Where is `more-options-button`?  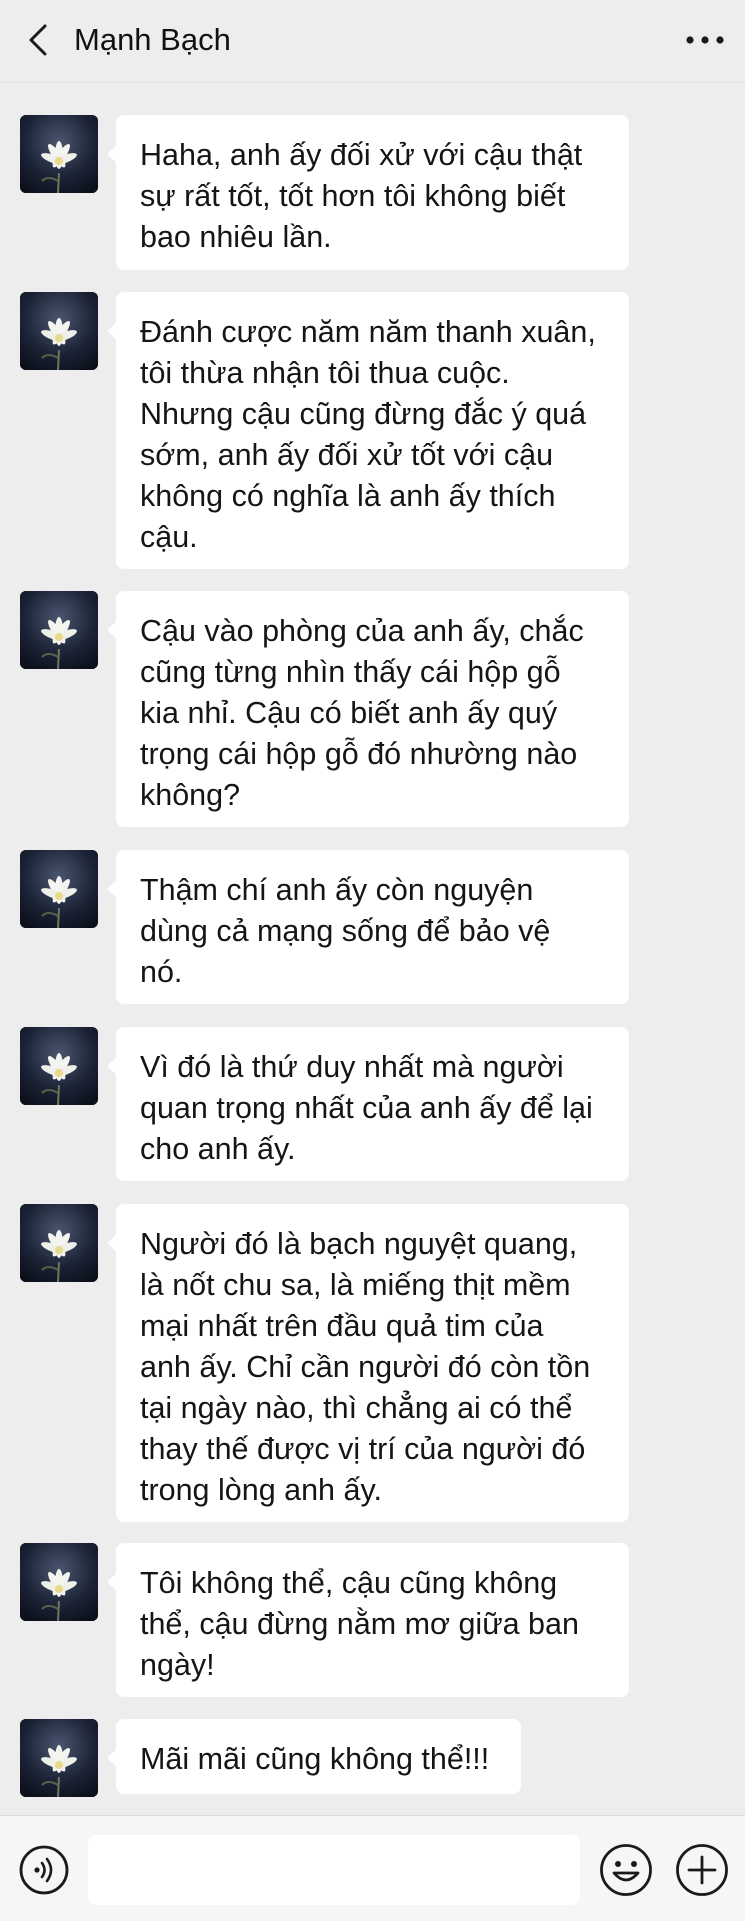 more-options-button is located at coordinates (705, 40).